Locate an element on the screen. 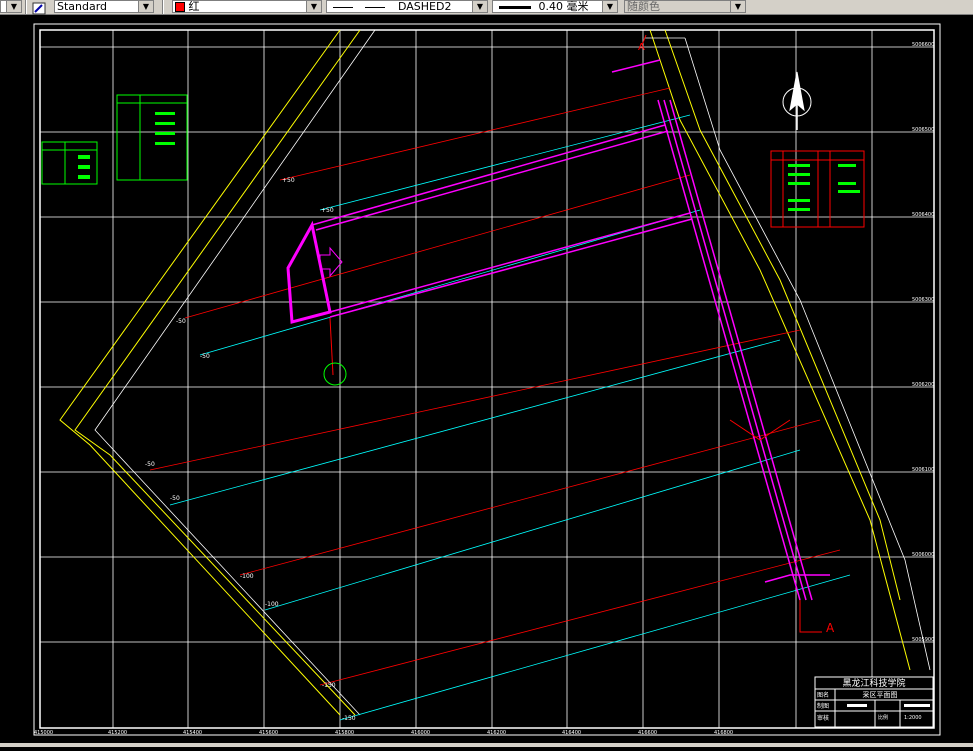  svg-text: 5006000 is located at coordinates (923, 555).